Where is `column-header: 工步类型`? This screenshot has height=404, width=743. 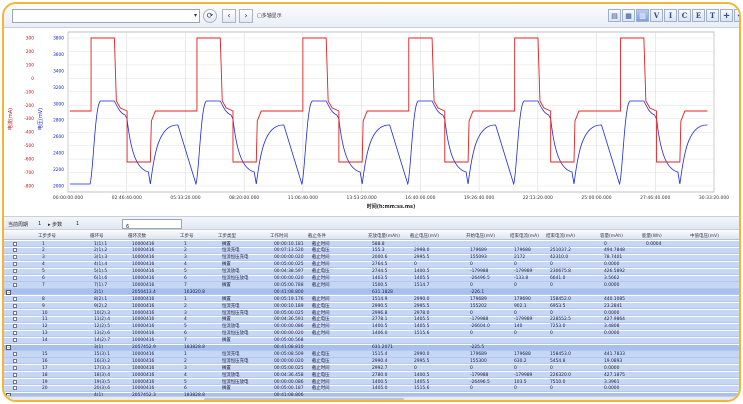
column-header: 工步类型 is located at coordinates (227, 236).